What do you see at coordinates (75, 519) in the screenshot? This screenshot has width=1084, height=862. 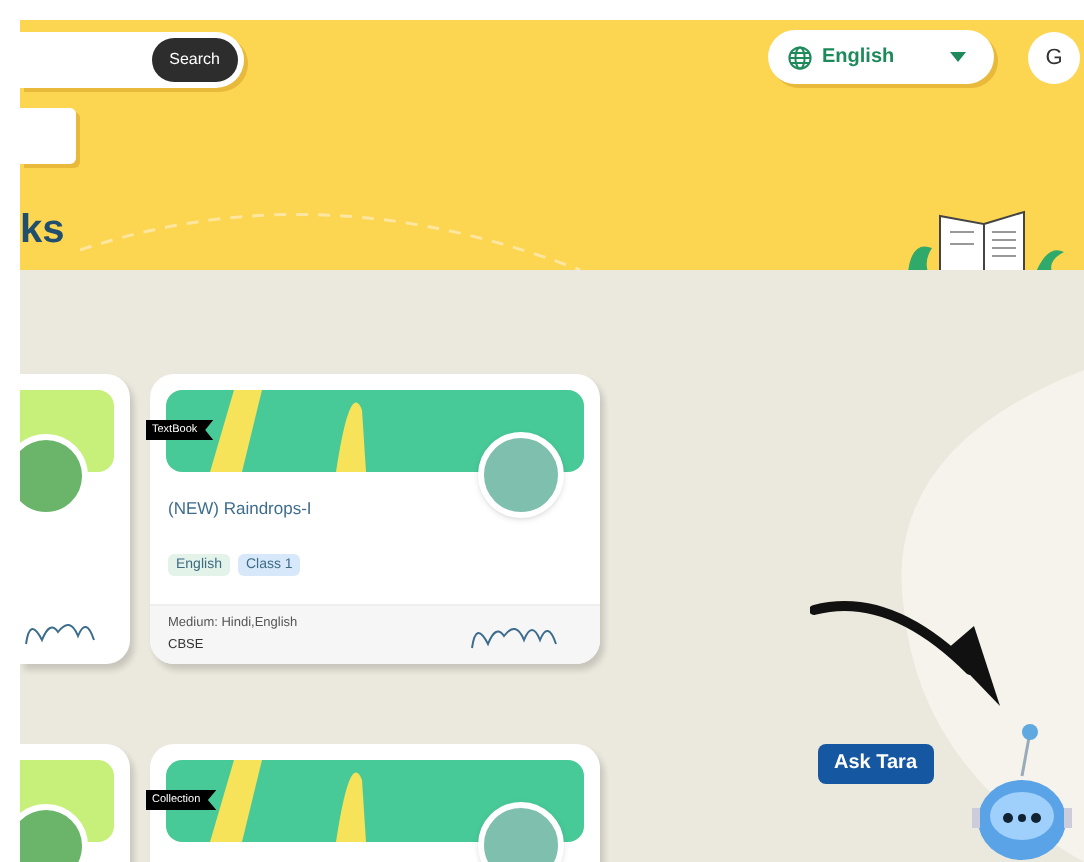 I see `book-card` at bounding box center [75, 519].